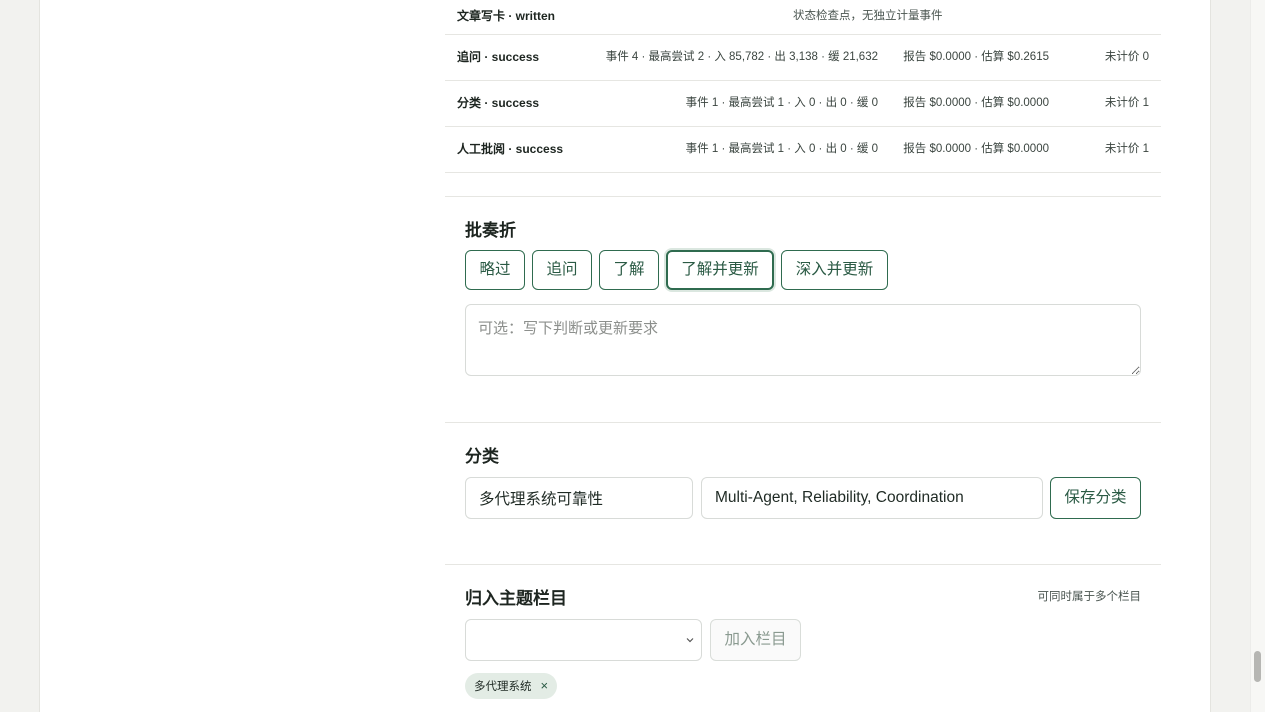 This screenshot has height=712, width=1265. I want to click on save-category-button: 保存分类, so click(1095, 498).